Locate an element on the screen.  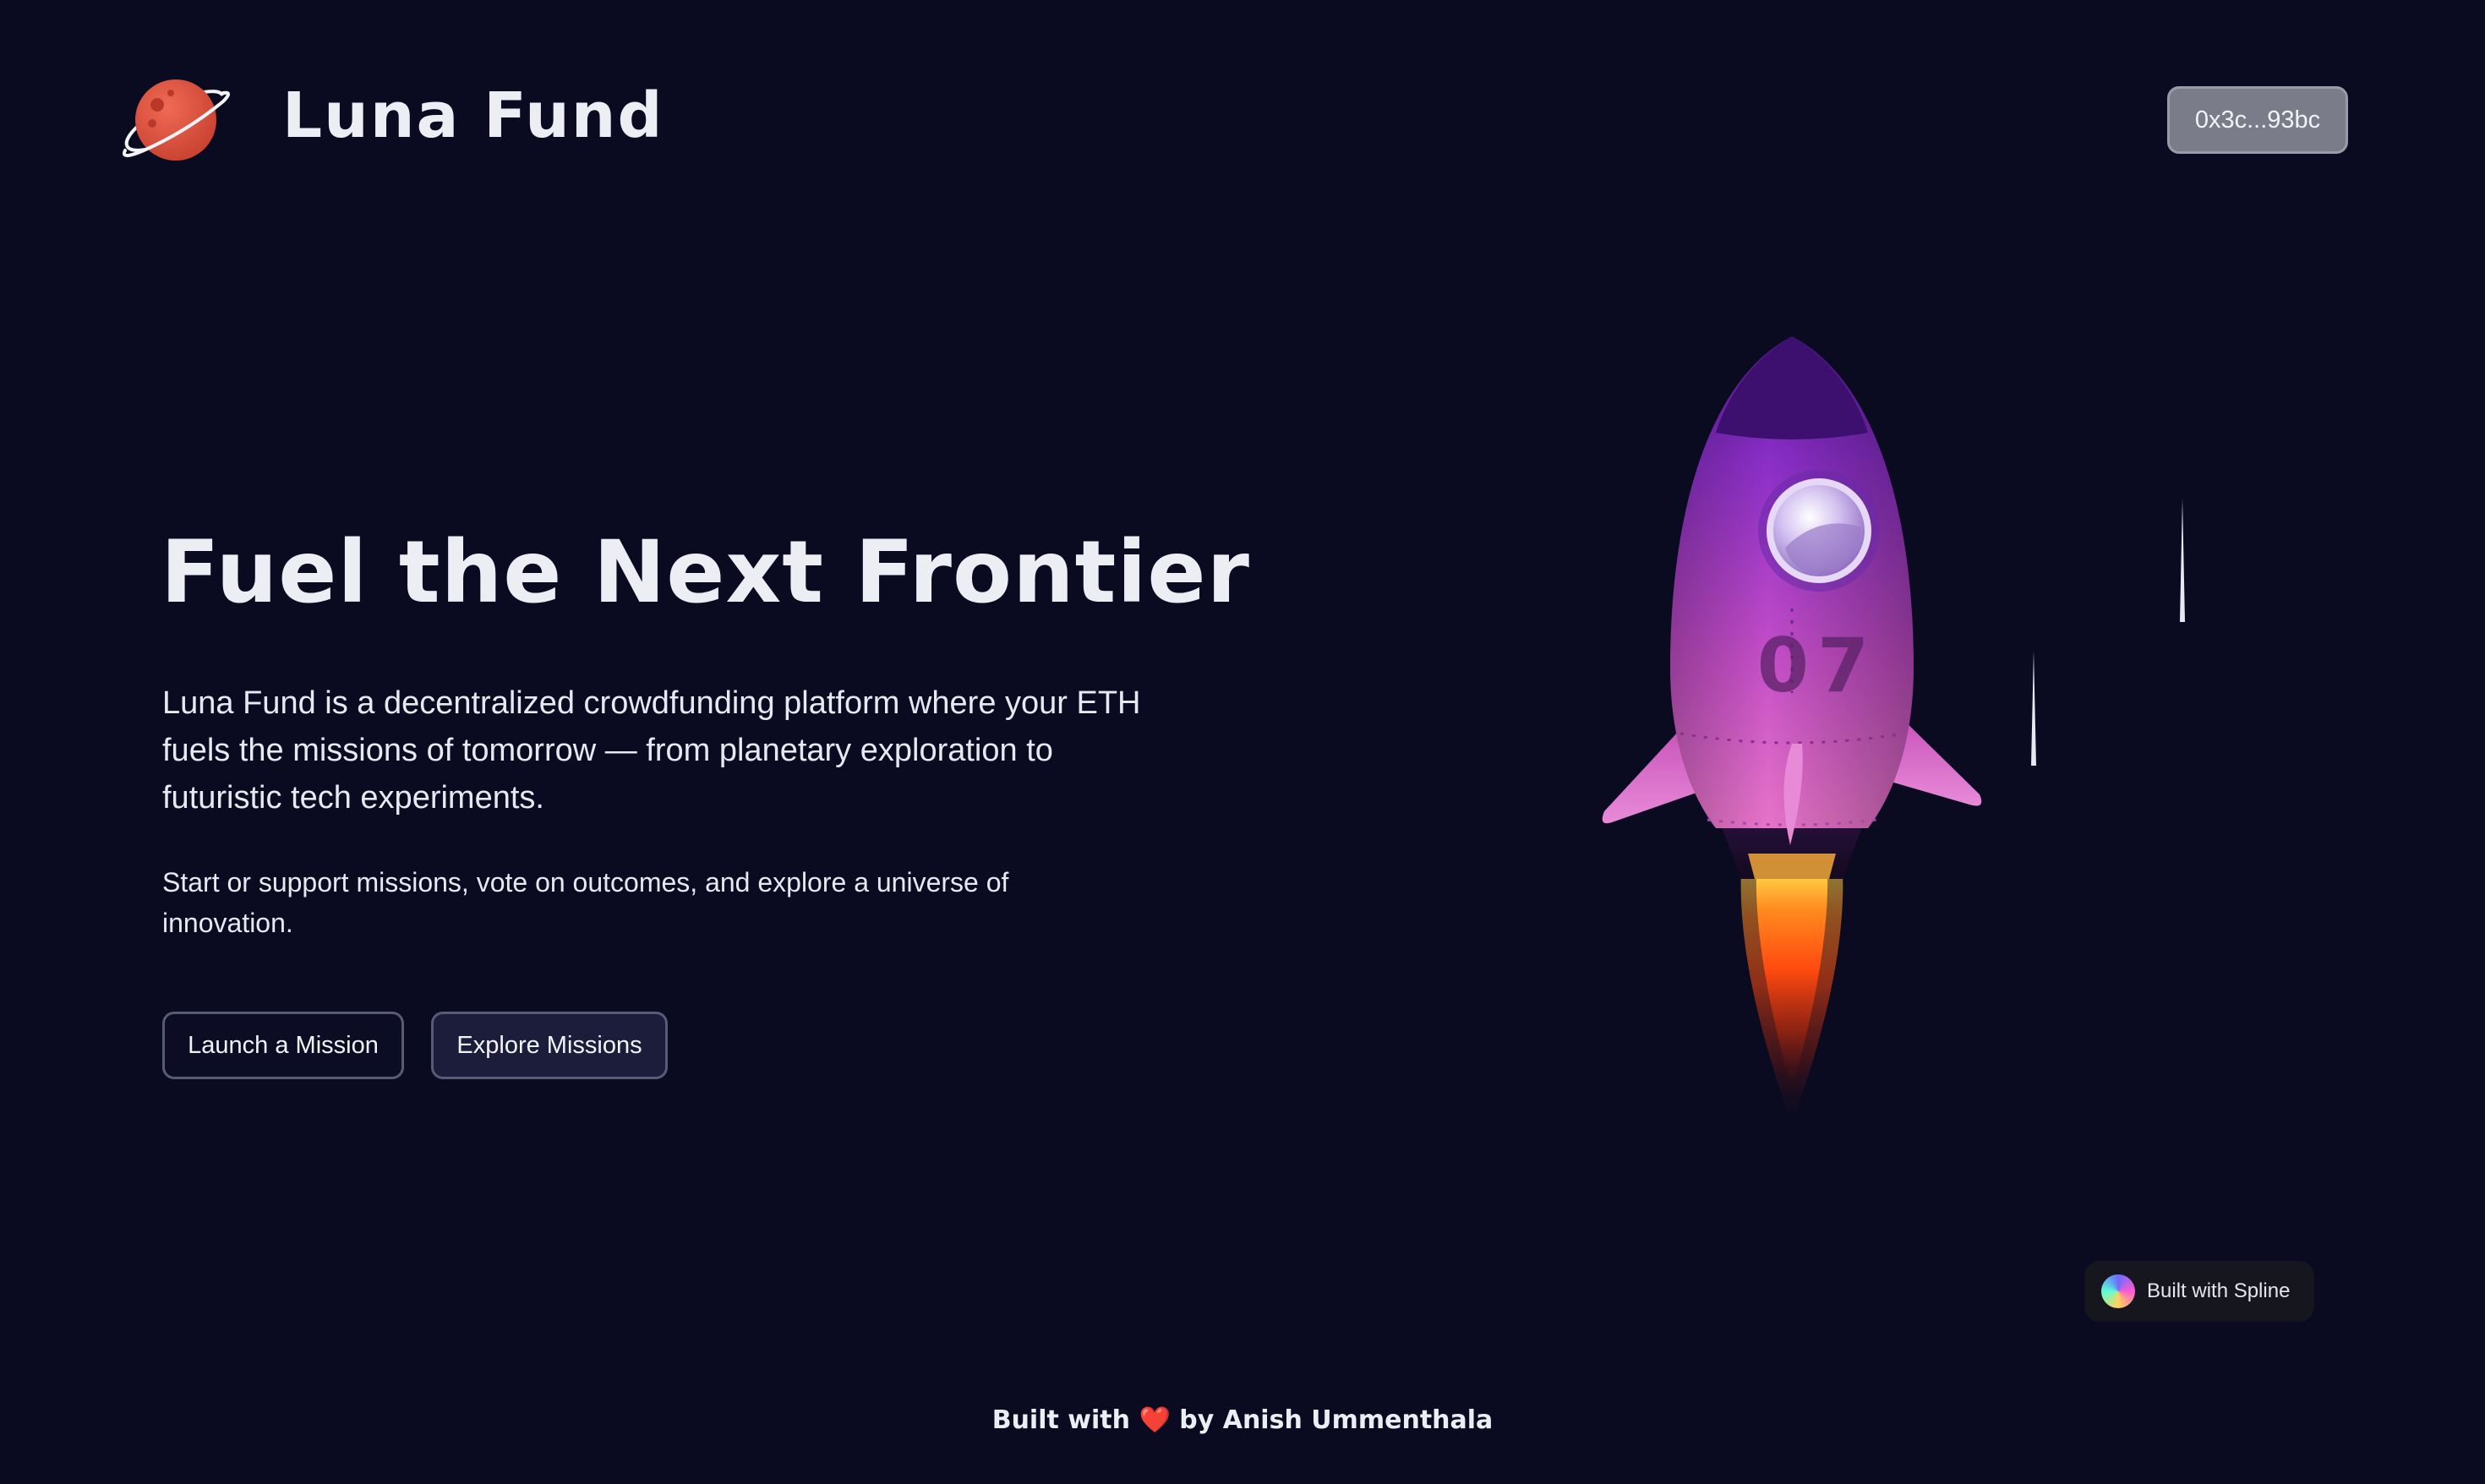
rocket-flame is located at coordinates (1791, 997).